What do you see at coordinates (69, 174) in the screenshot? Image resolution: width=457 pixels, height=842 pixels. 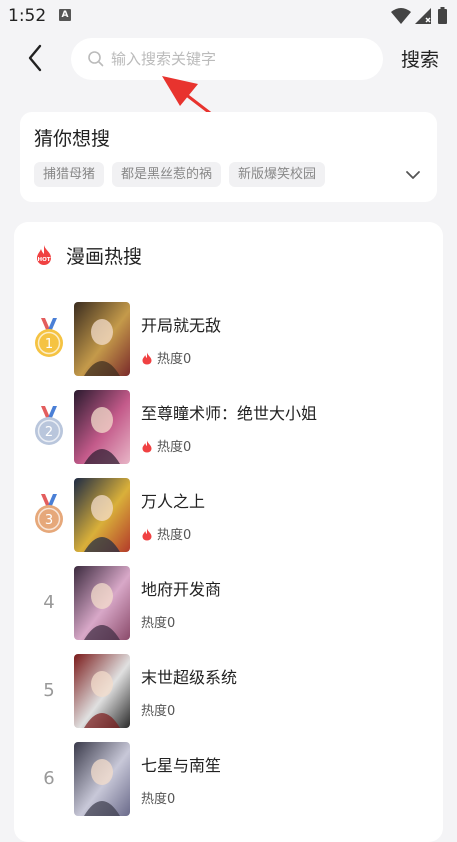 I see `search-tag: 捕猎母猪` at bounding box center [69, 174].